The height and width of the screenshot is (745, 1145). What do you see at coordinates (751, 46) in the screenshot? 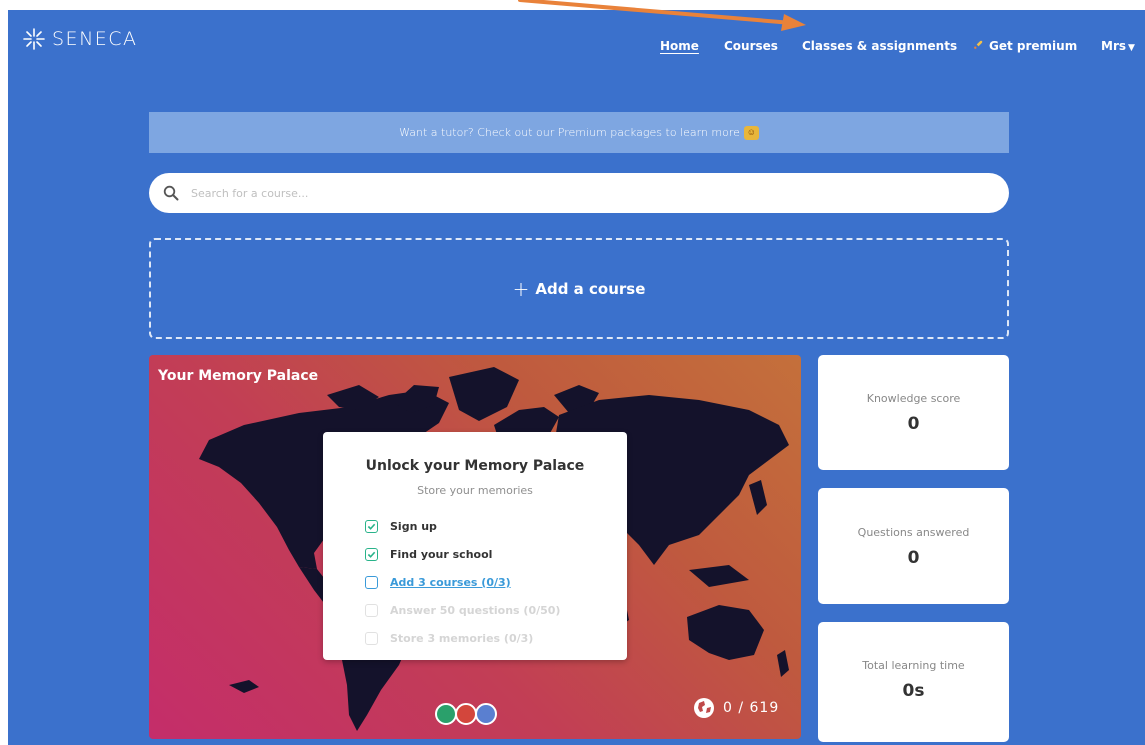
I see `nav-courses: Courses` at bounding box center [751, 46].